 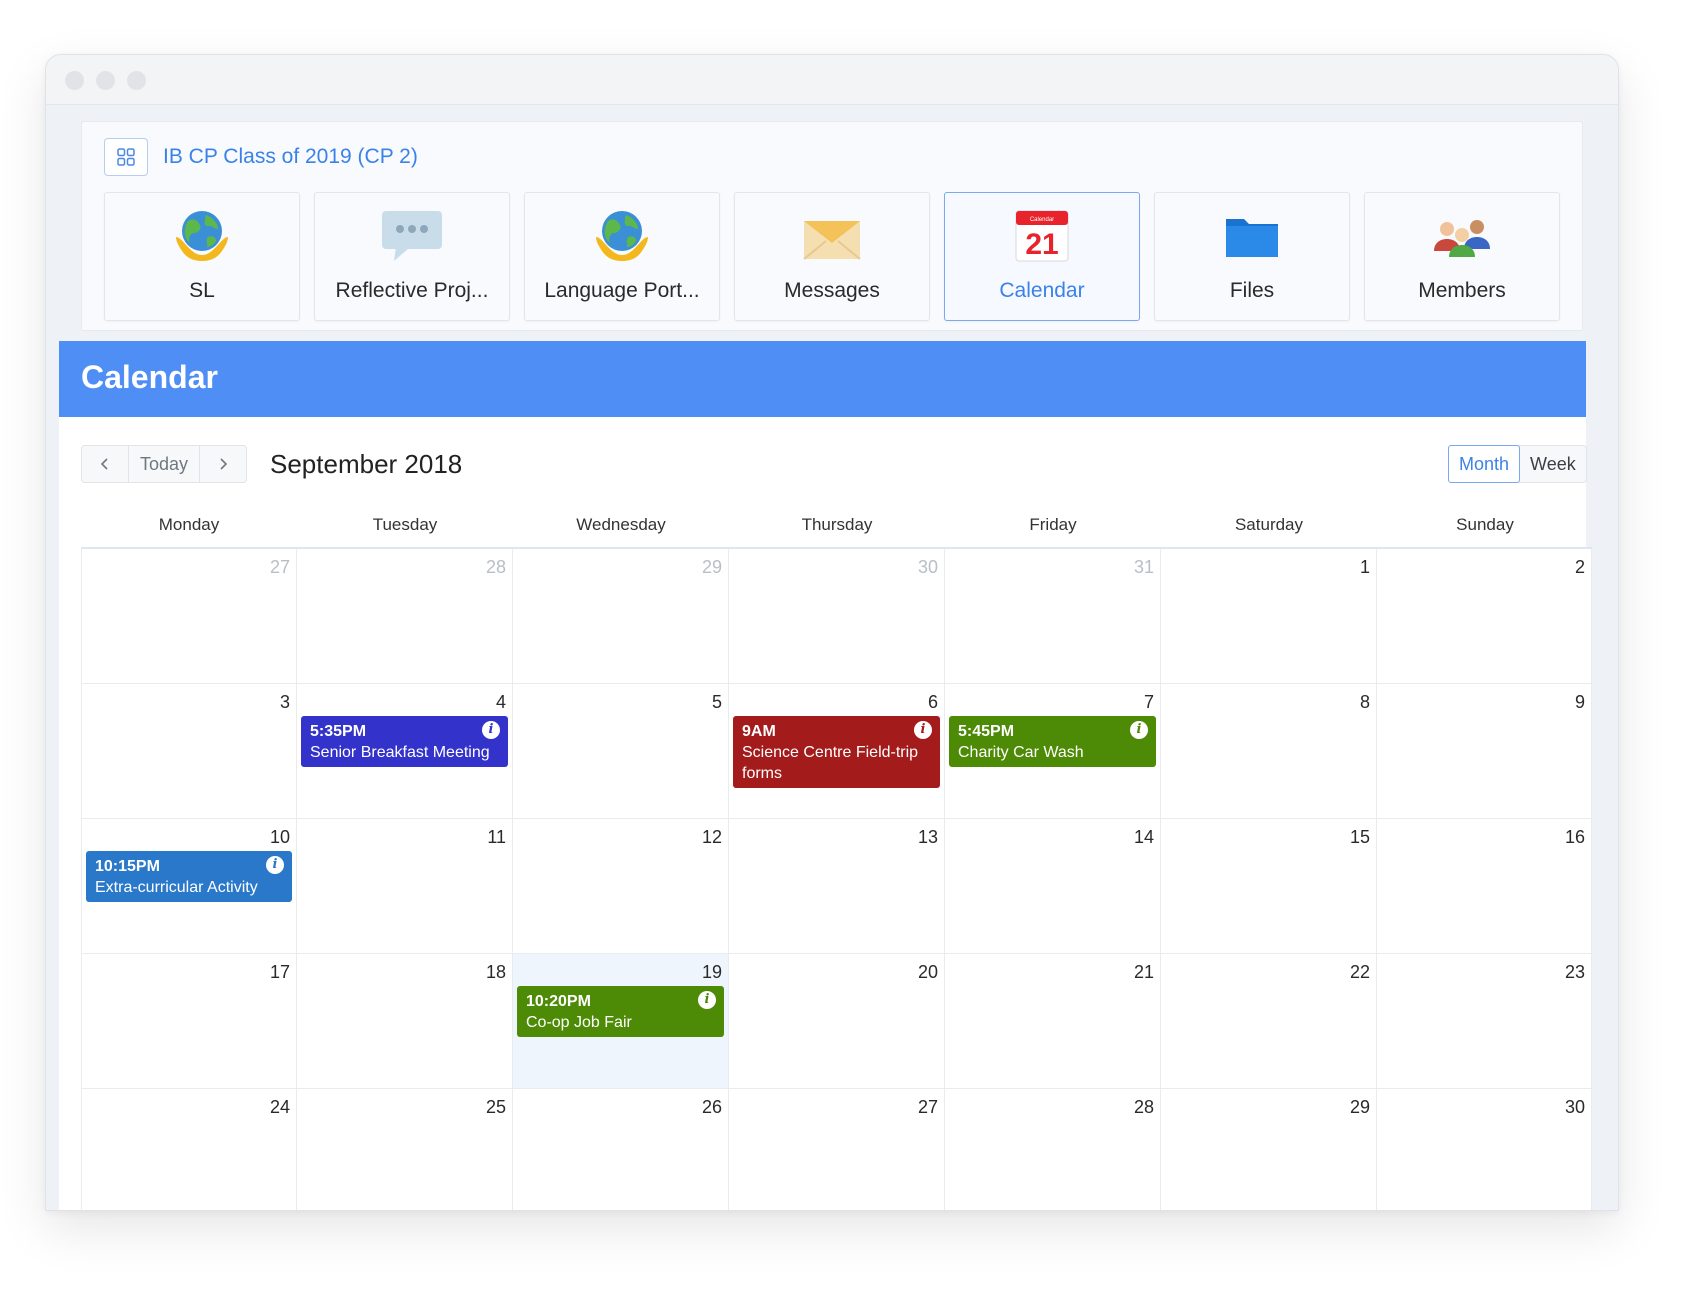 What do you see at coordinates (621, 1149) in the screenshot?
I see `day-cell: 26` at bounding box center [621, 1149].